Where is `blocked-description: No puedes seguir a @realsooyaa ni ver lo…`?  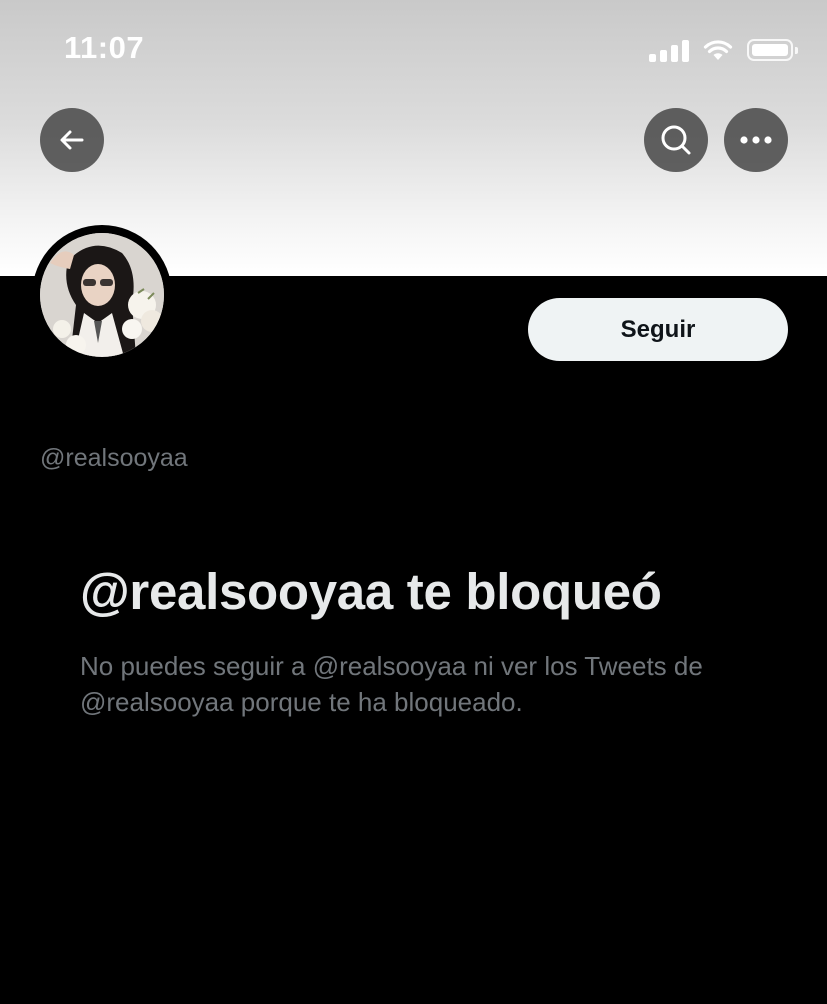
blocked-description: No puedes seguir a @realsooyaa ni ver lo… is located at coordinates (391, 684).